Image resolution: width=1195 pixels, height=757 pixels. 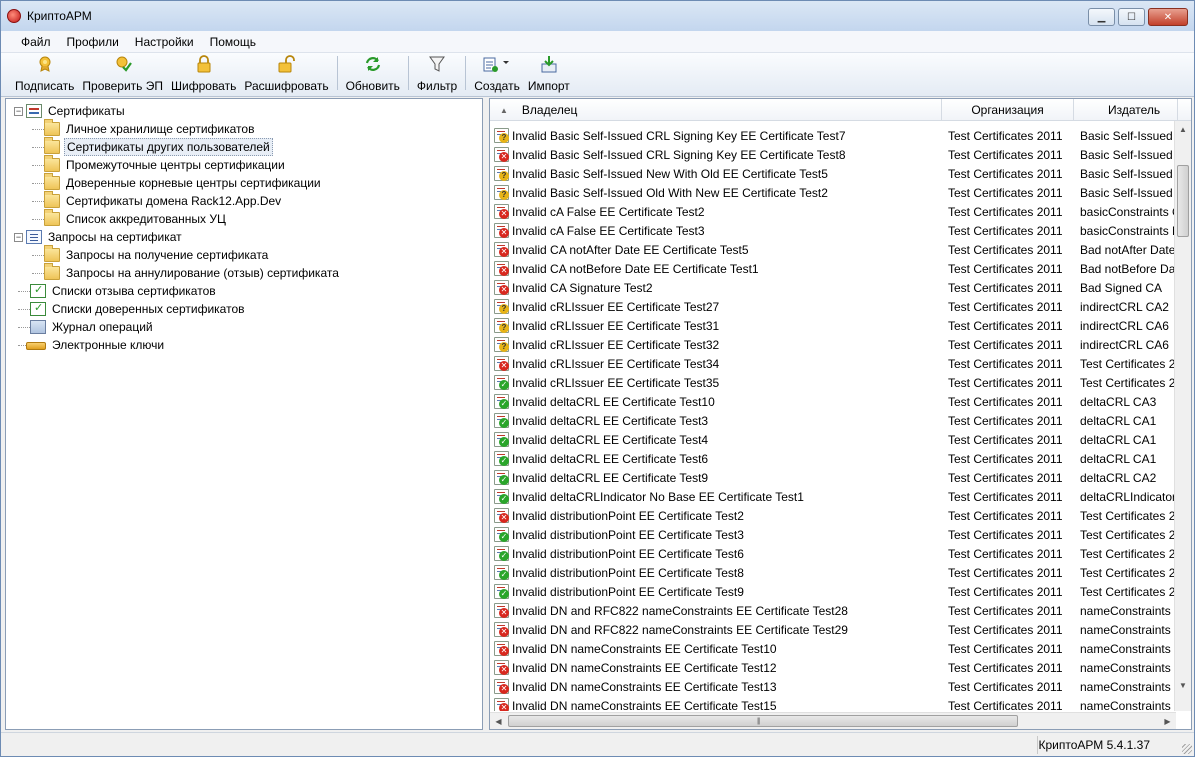 What do you see at coordinates (1101, 17) in the screenshot?
I see `minimize-button: ▁` at bounding box center [1101, 17].